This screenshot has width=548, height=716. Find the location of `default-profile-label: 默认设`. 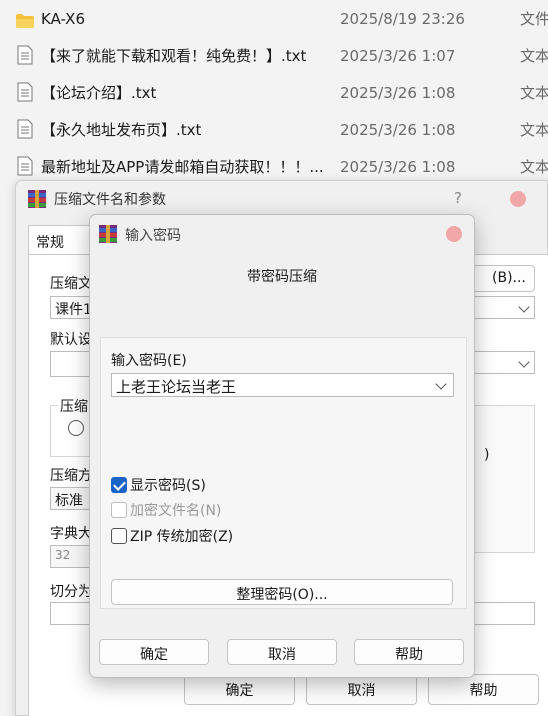

default-profile-label: 默认设 is located at coordinates (71, 340).